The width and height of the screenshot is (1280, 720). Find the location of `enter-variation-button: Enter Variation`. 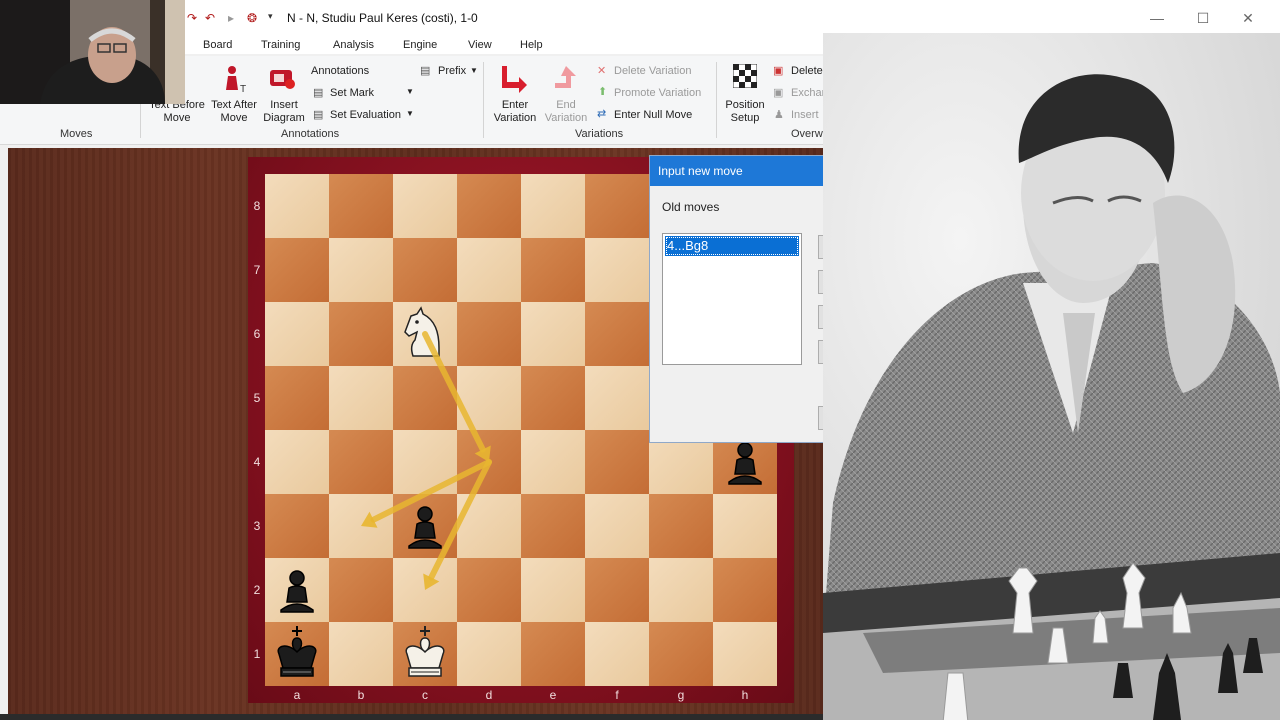

enter-variation-button: Enter Variation is located at coordinates (515, 112).